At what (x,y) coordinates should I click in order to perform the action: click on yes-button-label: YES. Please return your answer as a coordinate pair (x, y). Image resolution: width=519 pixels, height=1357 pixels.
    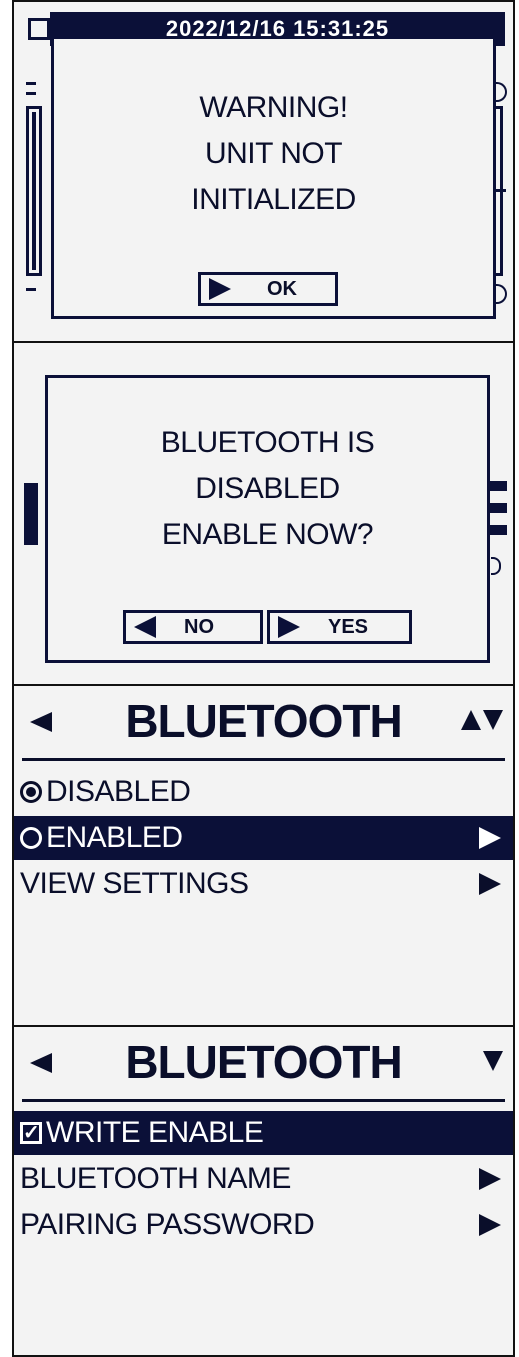
    Looking at the image, I should click on (348, 627).